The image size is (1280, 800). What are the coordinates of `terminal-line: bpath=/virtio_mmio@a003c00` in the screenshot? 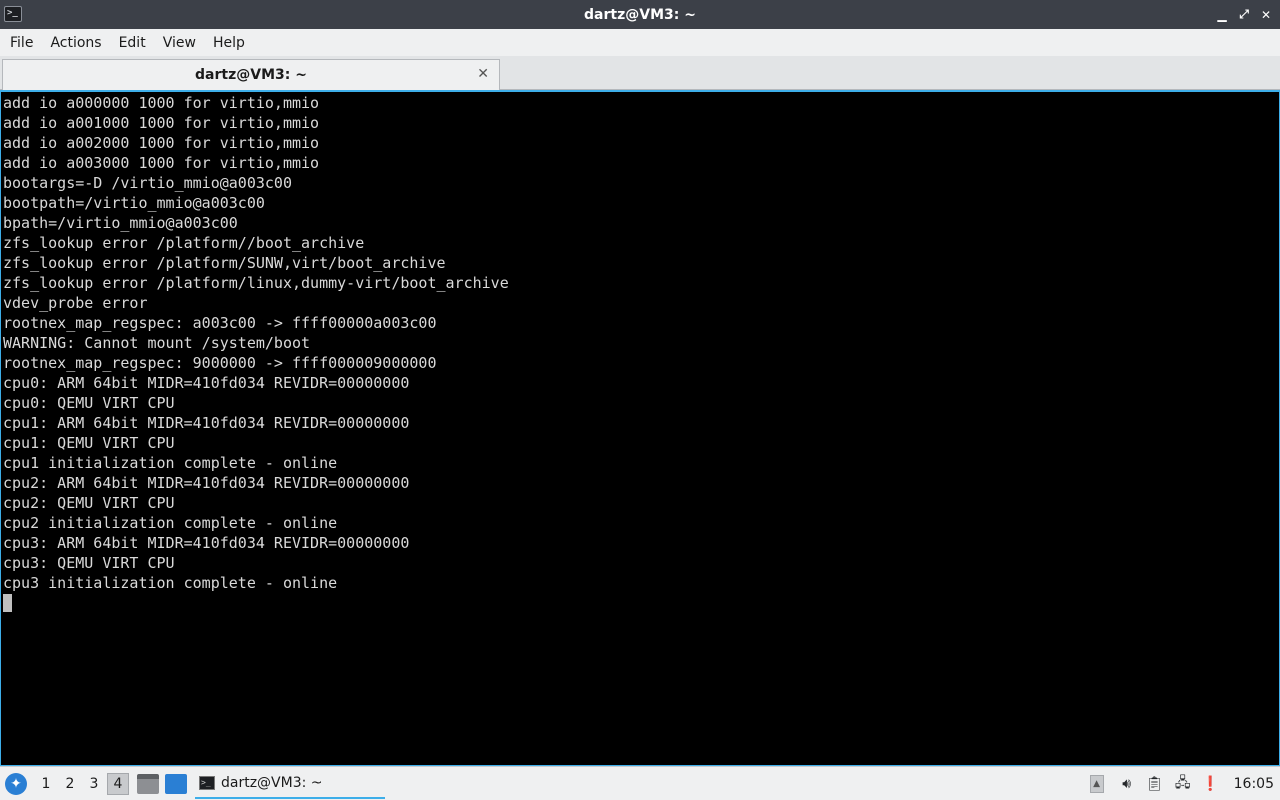 It's located at (120, 223).